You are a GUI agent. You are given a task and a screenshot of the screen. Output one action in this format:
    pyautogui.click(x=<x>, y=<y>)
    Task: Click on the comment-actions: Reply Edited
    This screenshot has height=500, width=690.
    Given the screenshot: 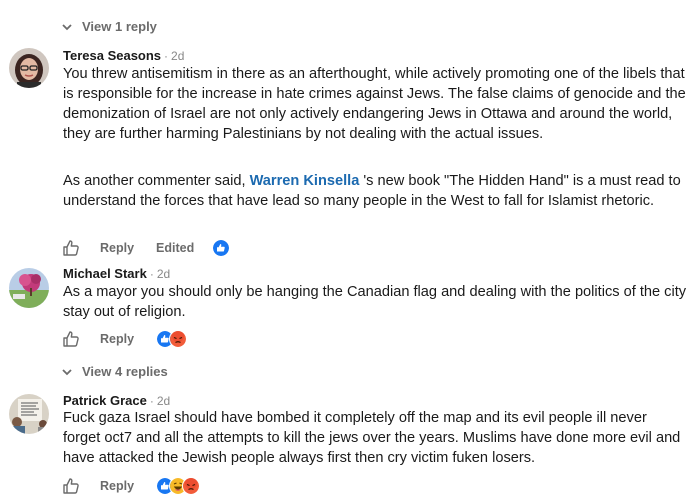 What is the action you would take?
    pyautogui.click(x=146, y=248)
    